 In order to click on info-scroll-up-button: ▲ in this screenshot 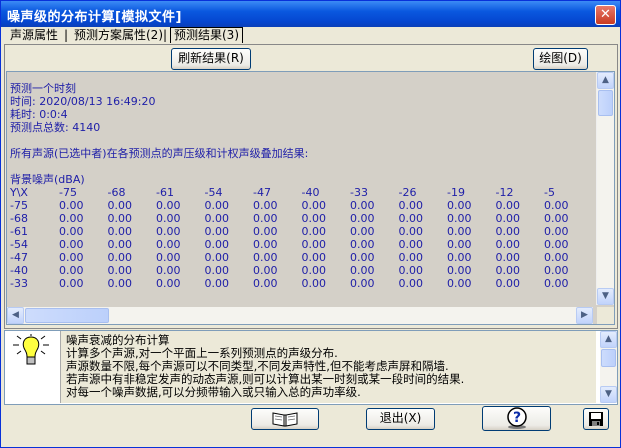, I will do `click(608, 339)`.